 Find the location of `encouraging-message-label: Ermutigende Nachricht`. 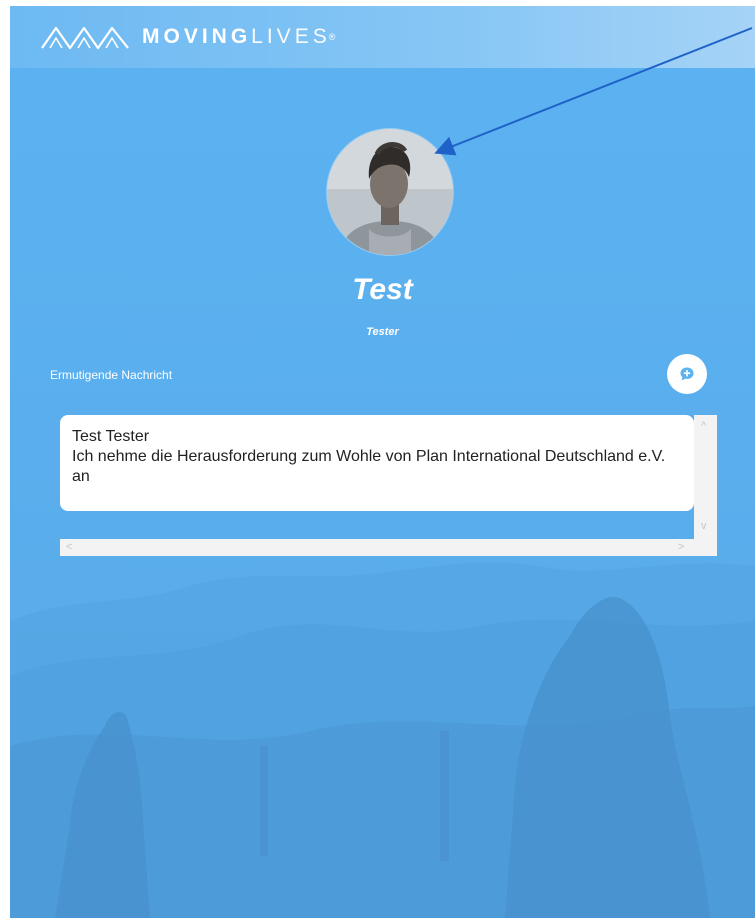

encouraging-message-label: Ermutigende Nachricht is located at coordinates (111, 375).